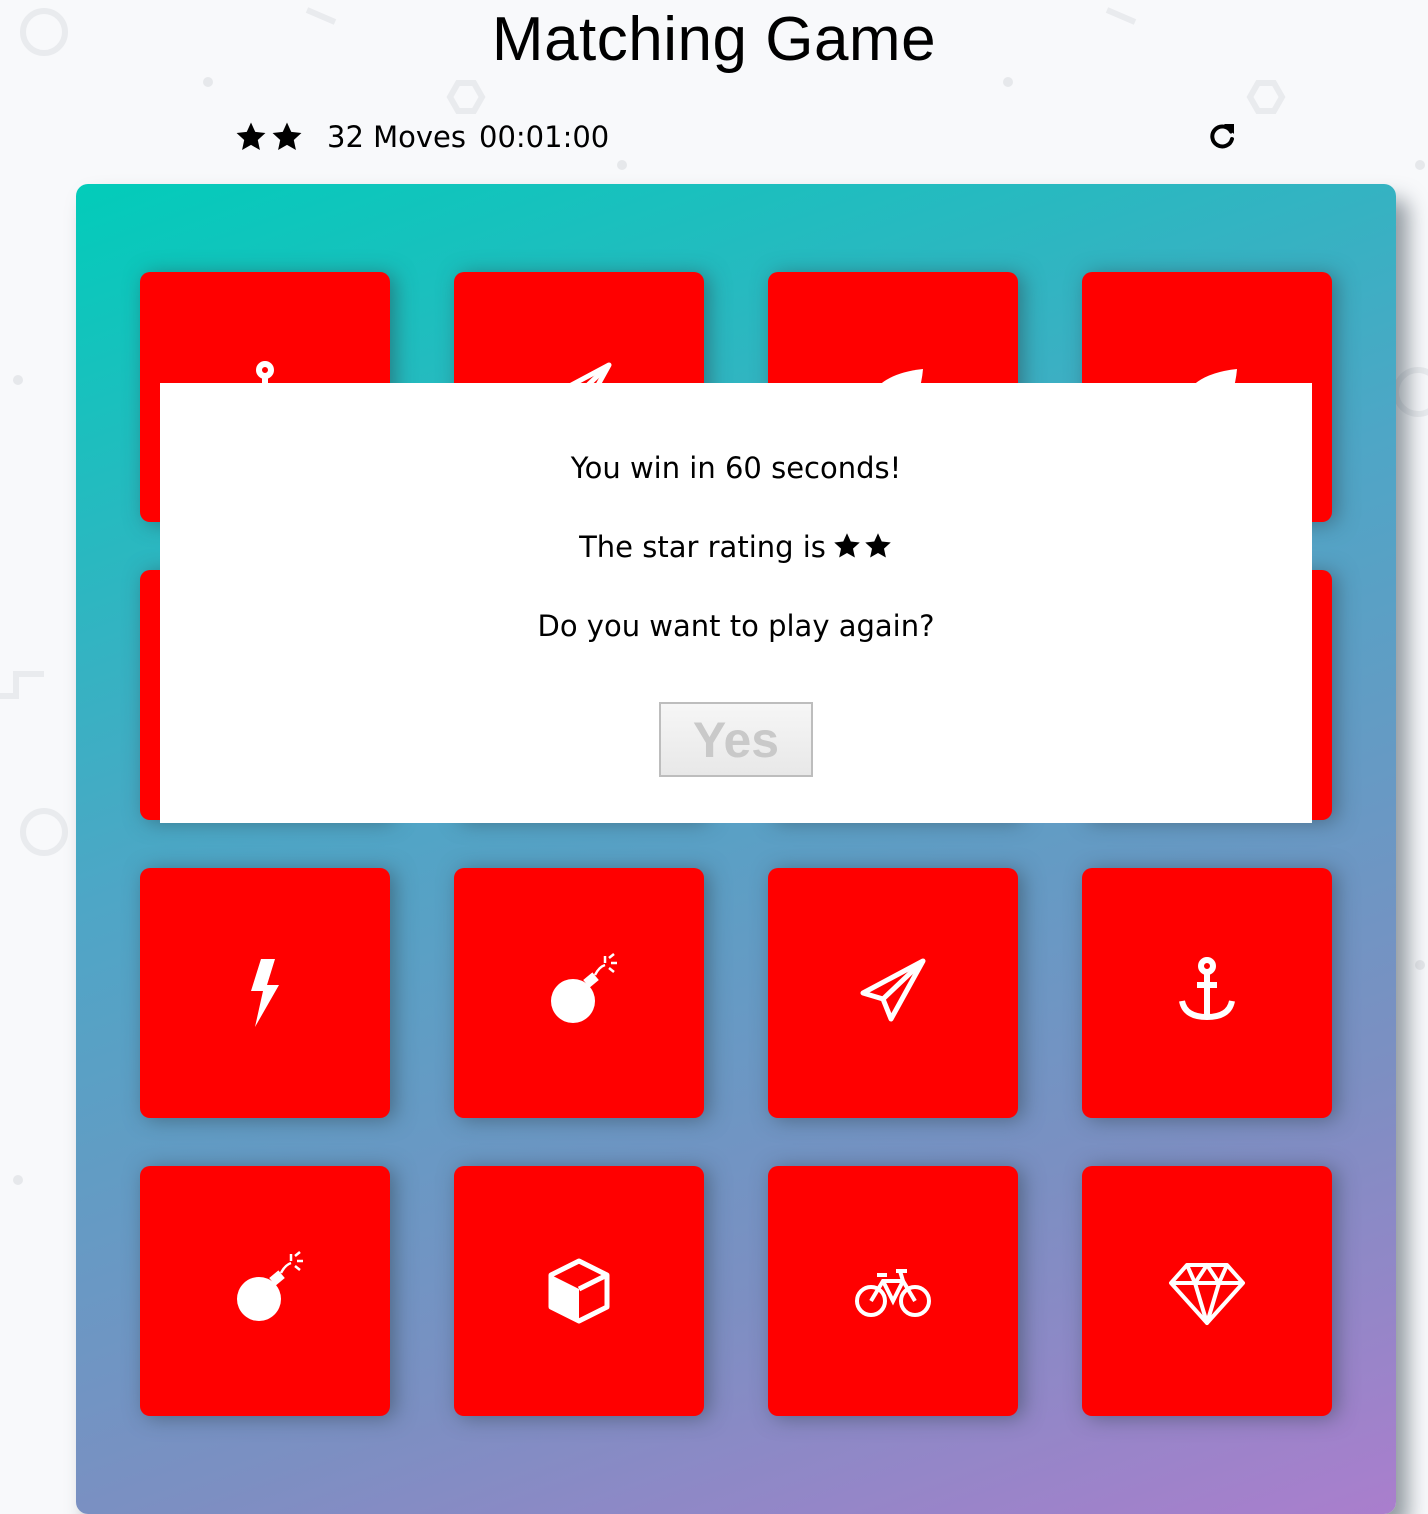 This screenshot has width=1428, height=1514. I want to click on star-rating, so click(269, 137).